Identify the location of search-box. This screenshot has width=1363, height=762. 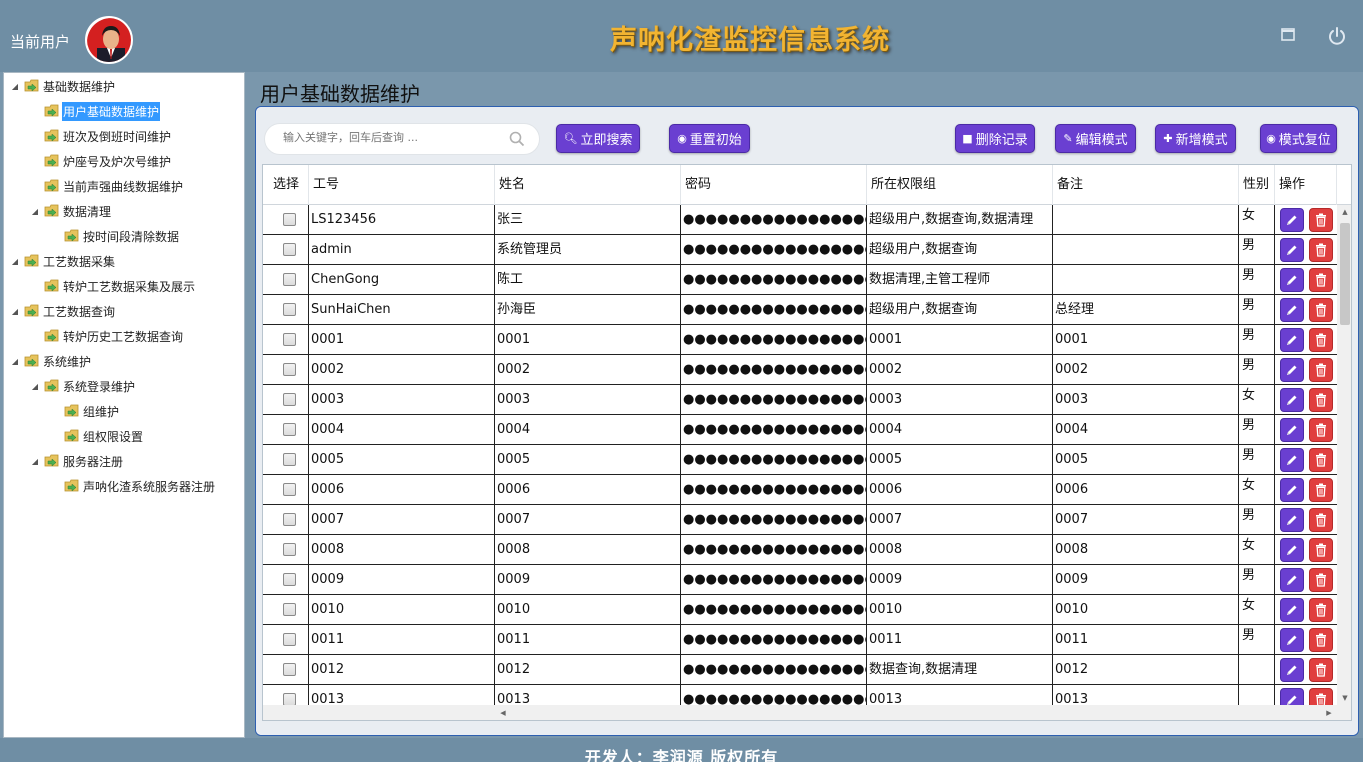
(402, 139).